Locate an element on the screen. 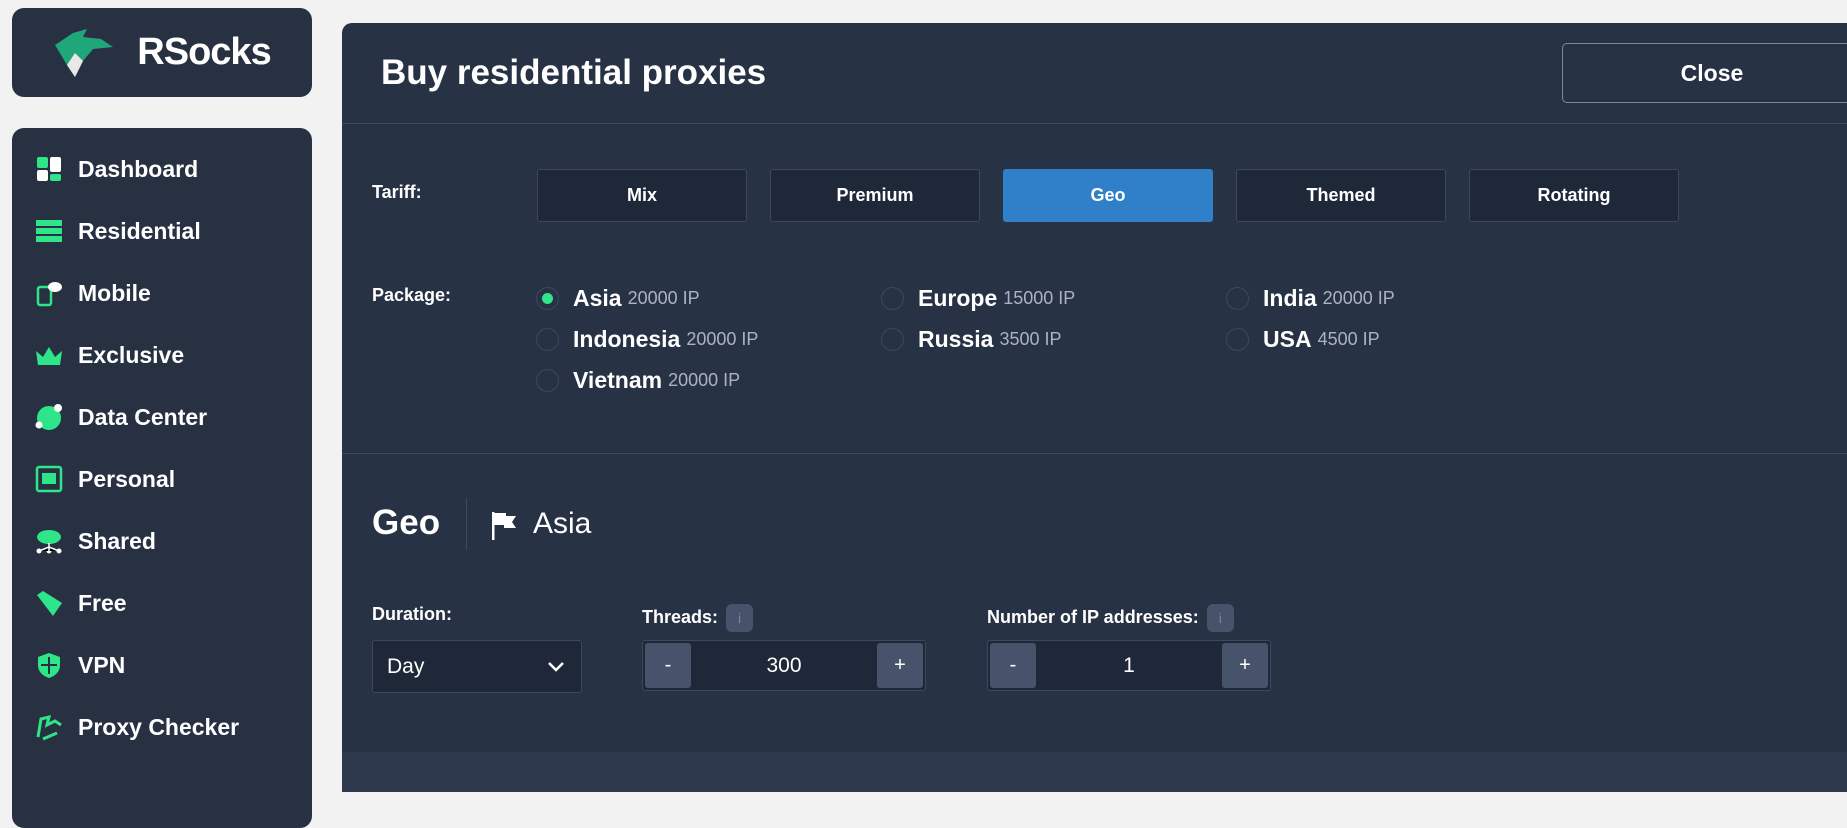  sidebar-item-dashboard: Dashboard is located at coordinates (162, 169).